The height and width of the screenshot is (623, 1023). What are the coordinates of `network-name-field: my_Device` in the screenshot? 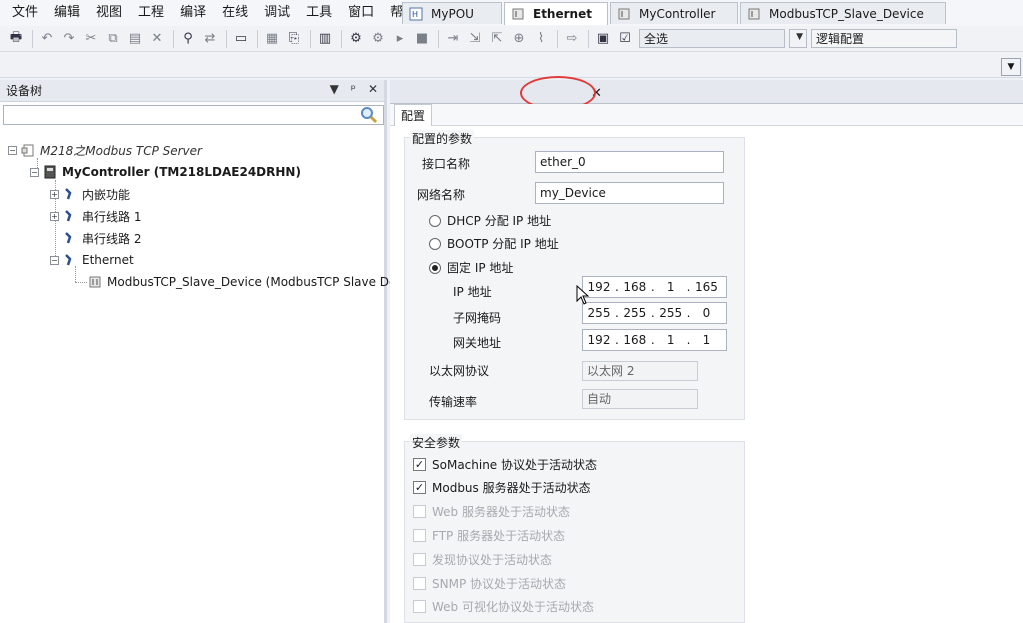 It's located at (629, 193).